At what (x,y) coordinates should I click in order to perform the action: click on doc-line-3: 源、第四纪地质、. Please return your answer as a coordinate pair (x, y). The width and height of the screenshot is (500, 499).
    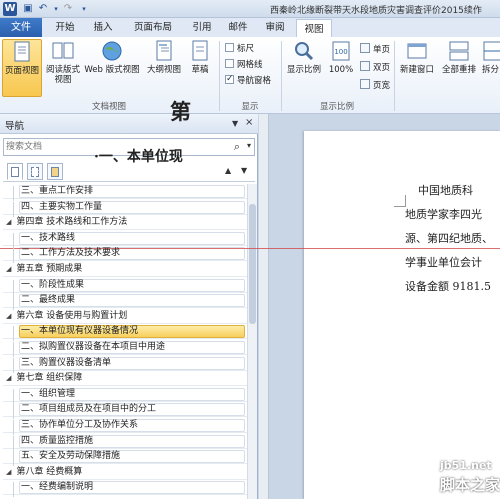
    Looking at the image, I should click on (449, 238).